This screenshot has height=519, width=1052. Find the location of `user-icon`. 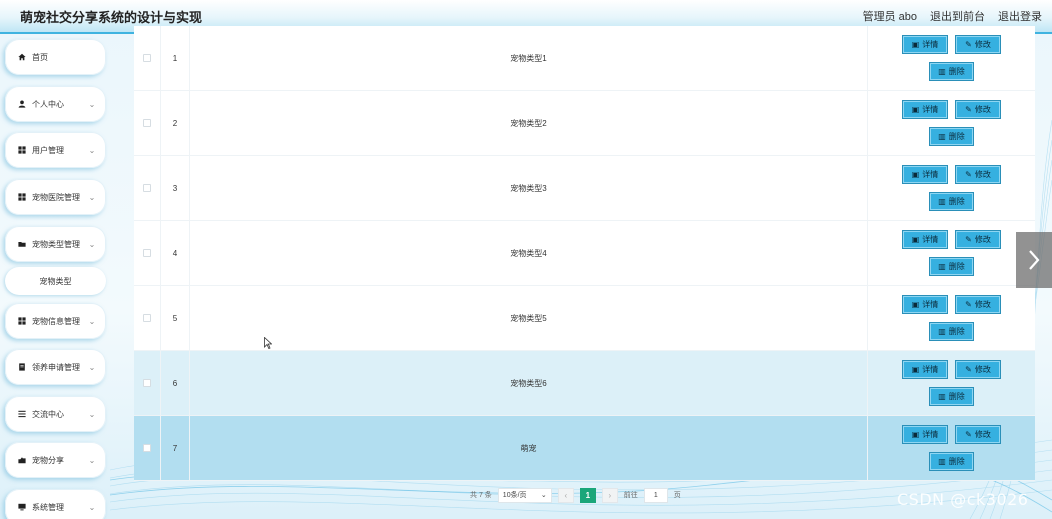

user-icon is located at coordinates (22, 104).